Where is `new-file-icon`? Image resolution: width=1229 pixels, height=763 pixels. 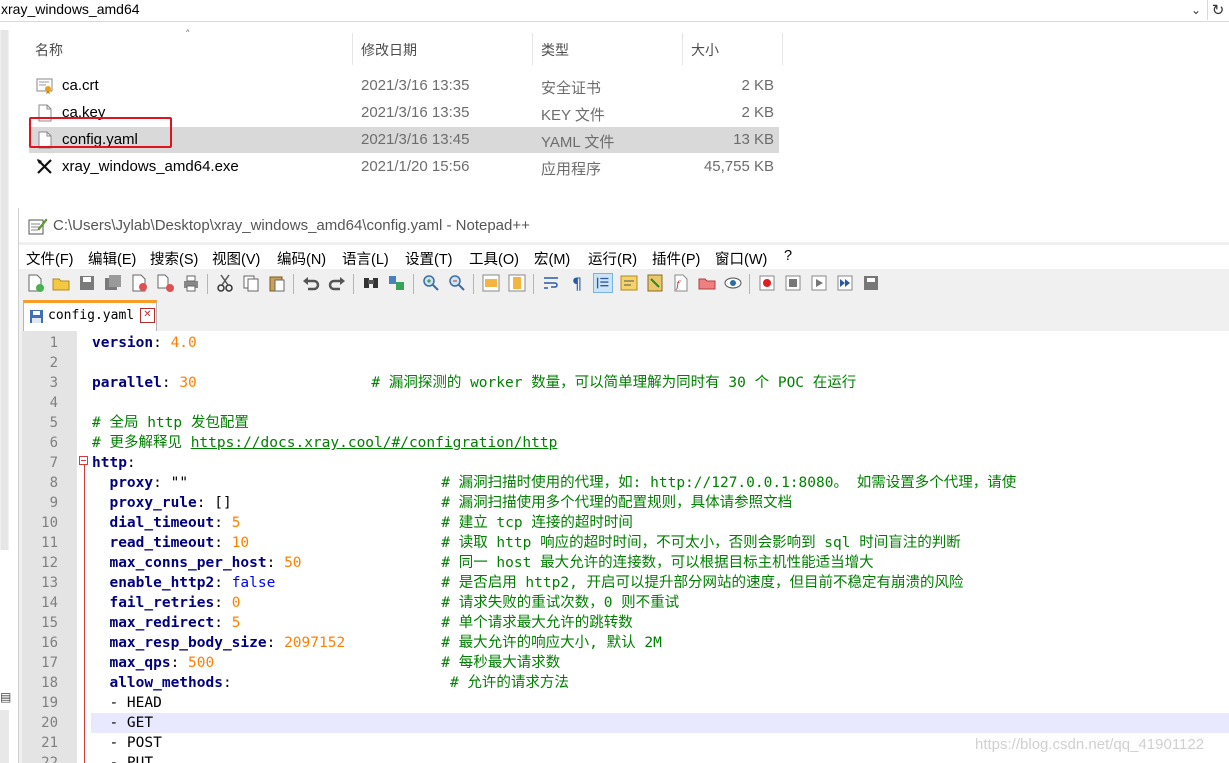 new-file-icon is located at coordinates (35, 283).